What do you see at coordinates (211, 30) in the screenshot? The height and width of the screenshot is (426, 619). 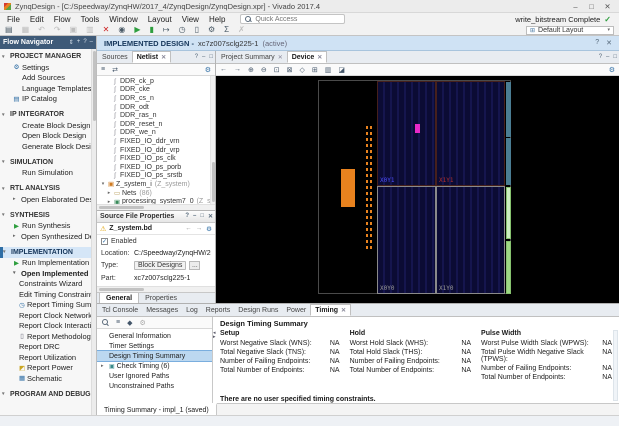 I see `settings-icon: ⚙` at bounding box center [211, 30].